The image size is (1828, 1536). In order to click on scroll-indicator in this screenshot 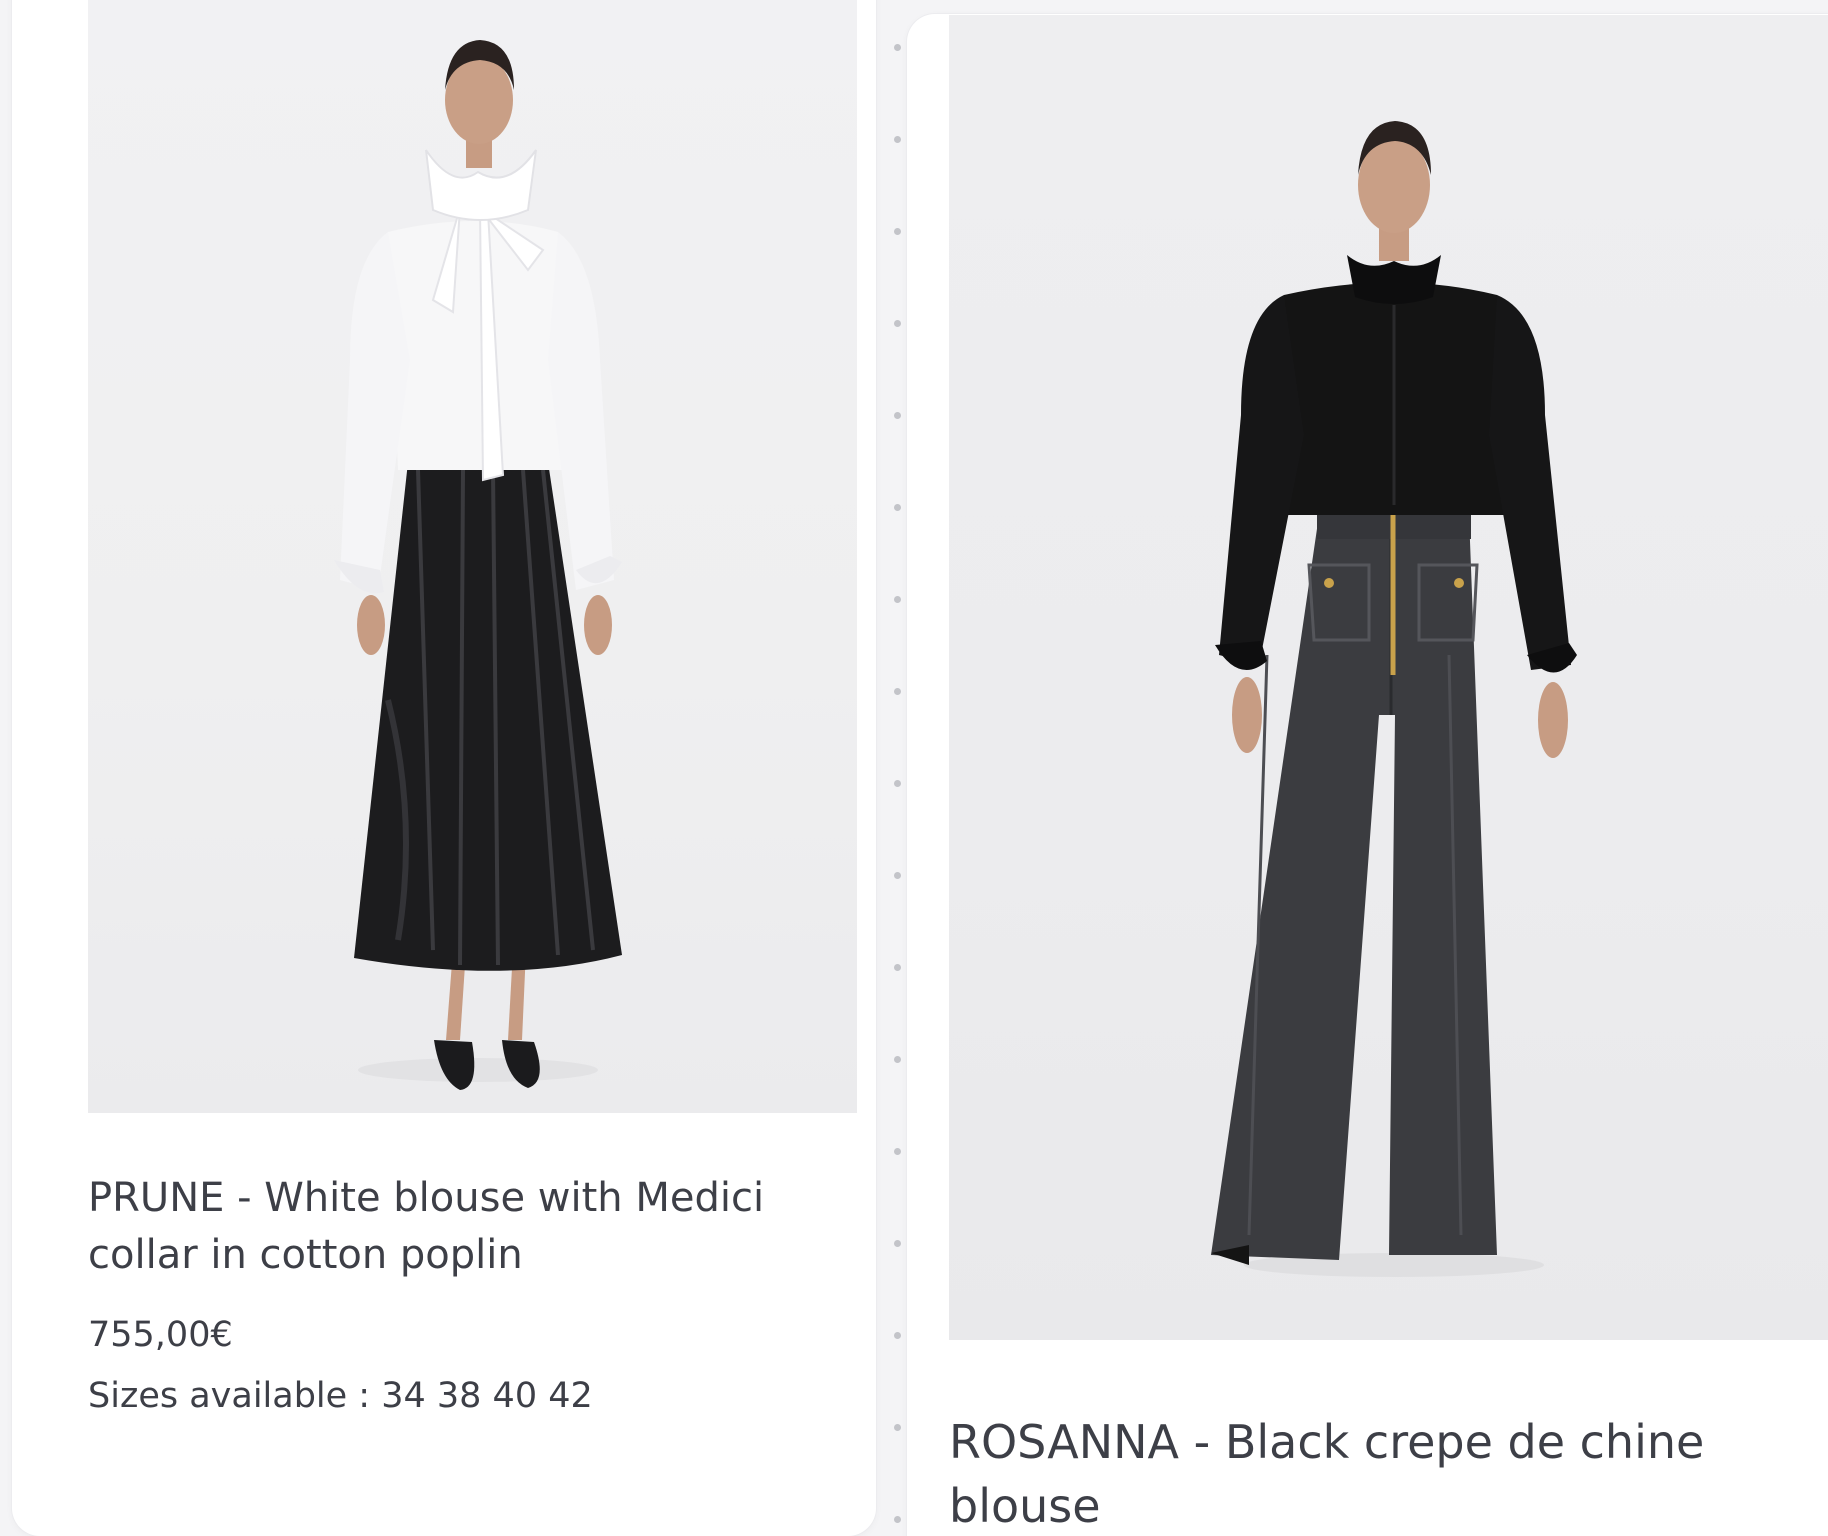, I will do `click(897, 768)`.